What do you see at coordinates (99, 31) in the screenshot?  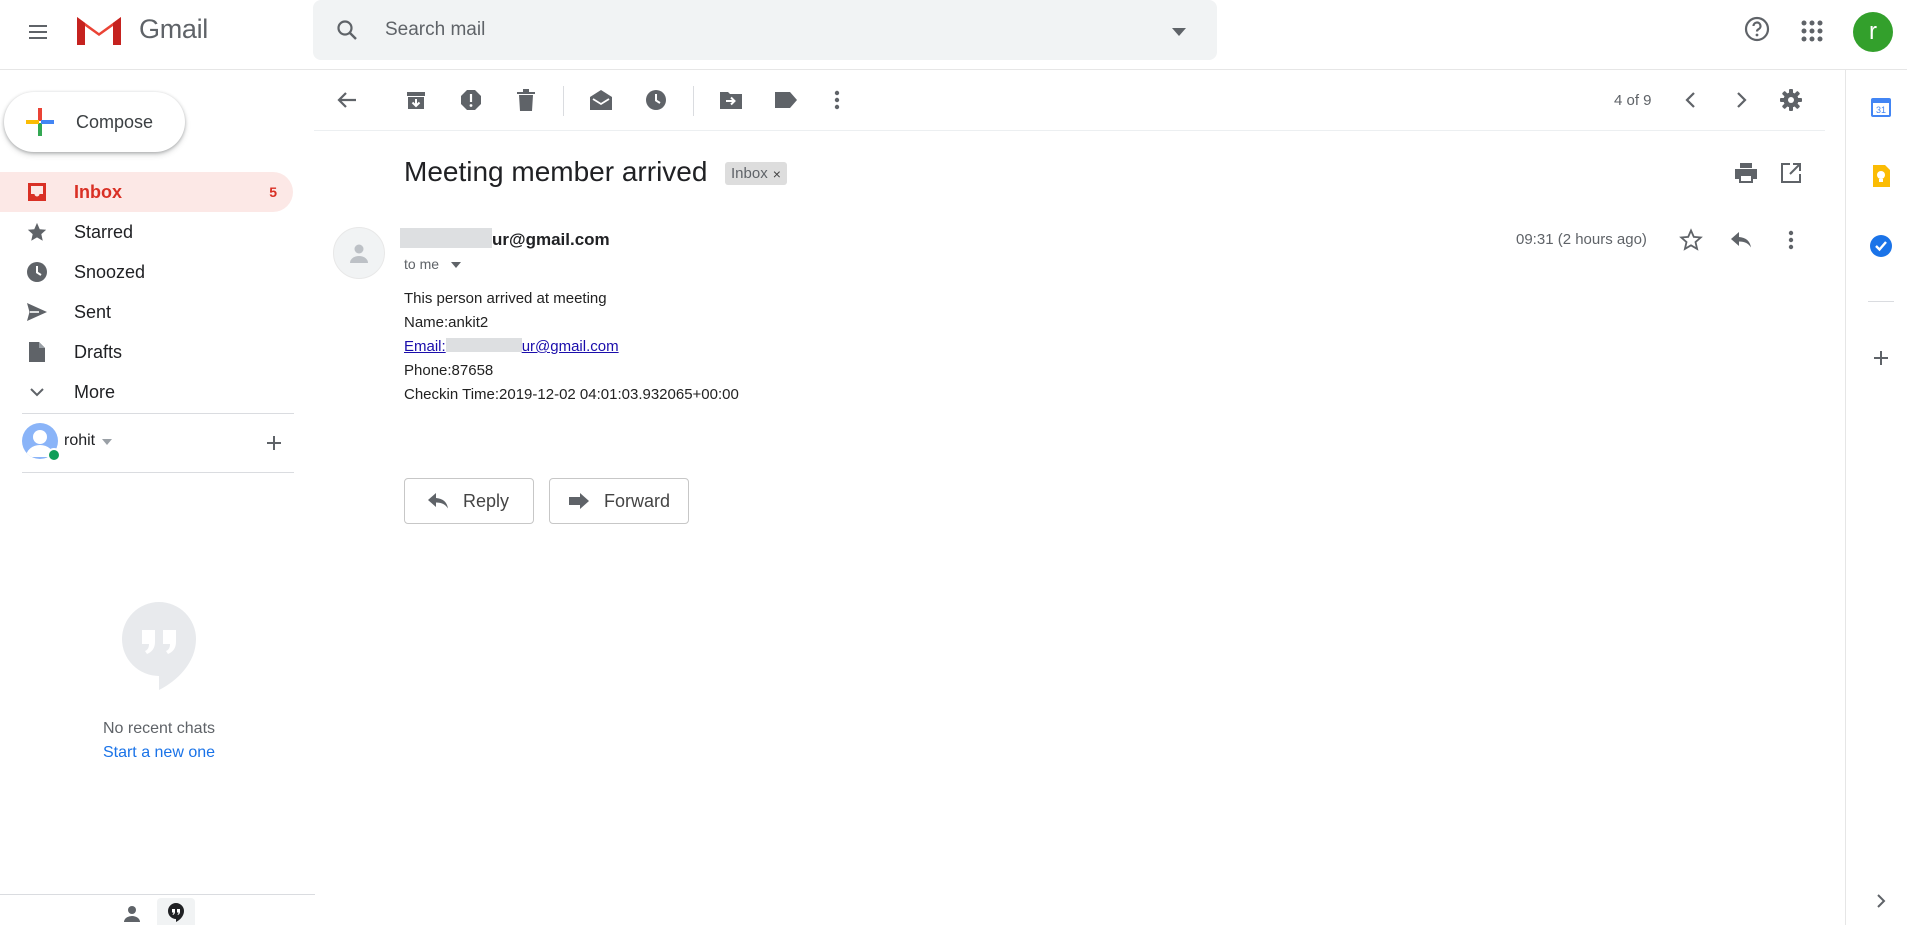 I see `gmail-logo` at bounding box center [99, 31].